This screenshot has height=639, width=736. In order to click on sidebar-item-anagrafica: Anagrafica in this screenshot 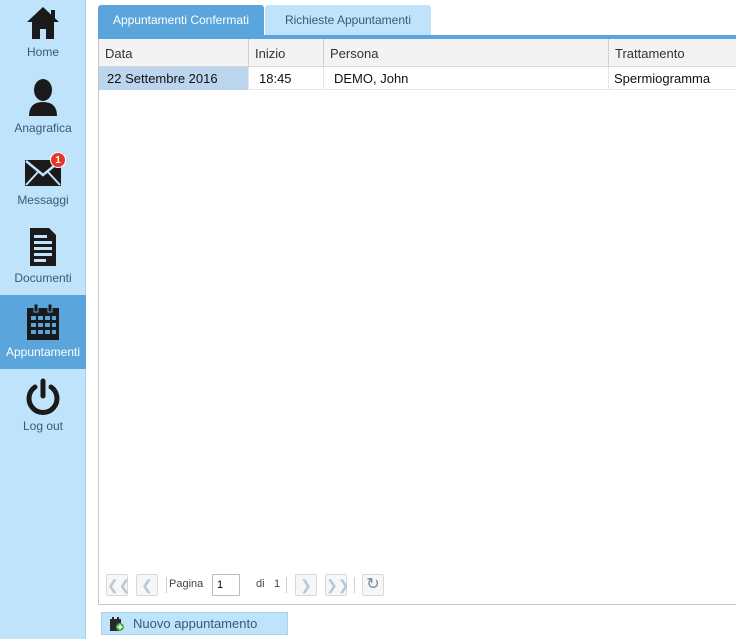, I will do `click(43, 108)`.